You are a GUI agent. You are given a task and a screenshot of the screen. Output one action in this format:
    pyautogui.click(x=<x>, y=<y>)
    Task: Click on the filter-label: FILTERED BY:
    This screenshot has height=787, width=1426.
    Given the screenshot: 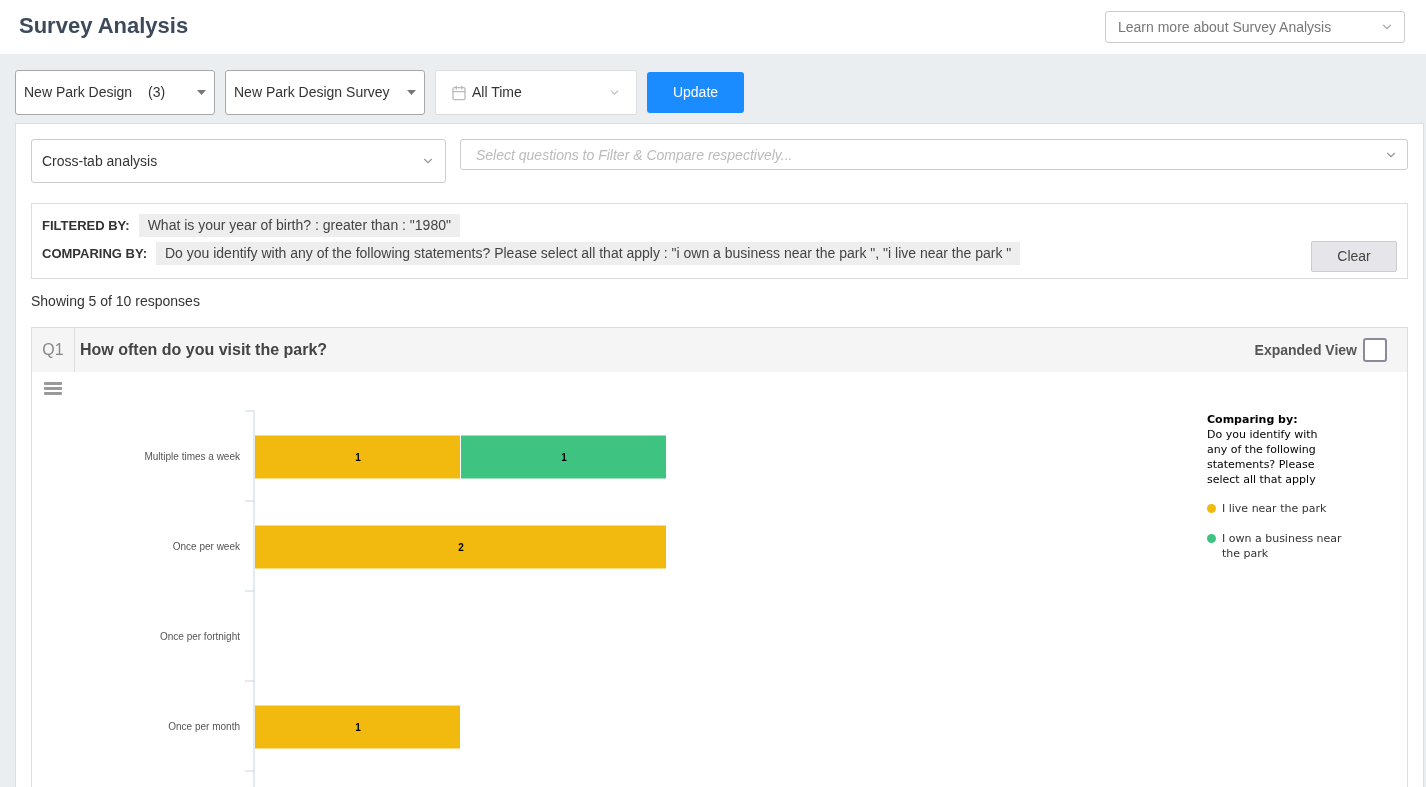 What is the action you would take?
    pyautogui.click(x=86, y=225)
    